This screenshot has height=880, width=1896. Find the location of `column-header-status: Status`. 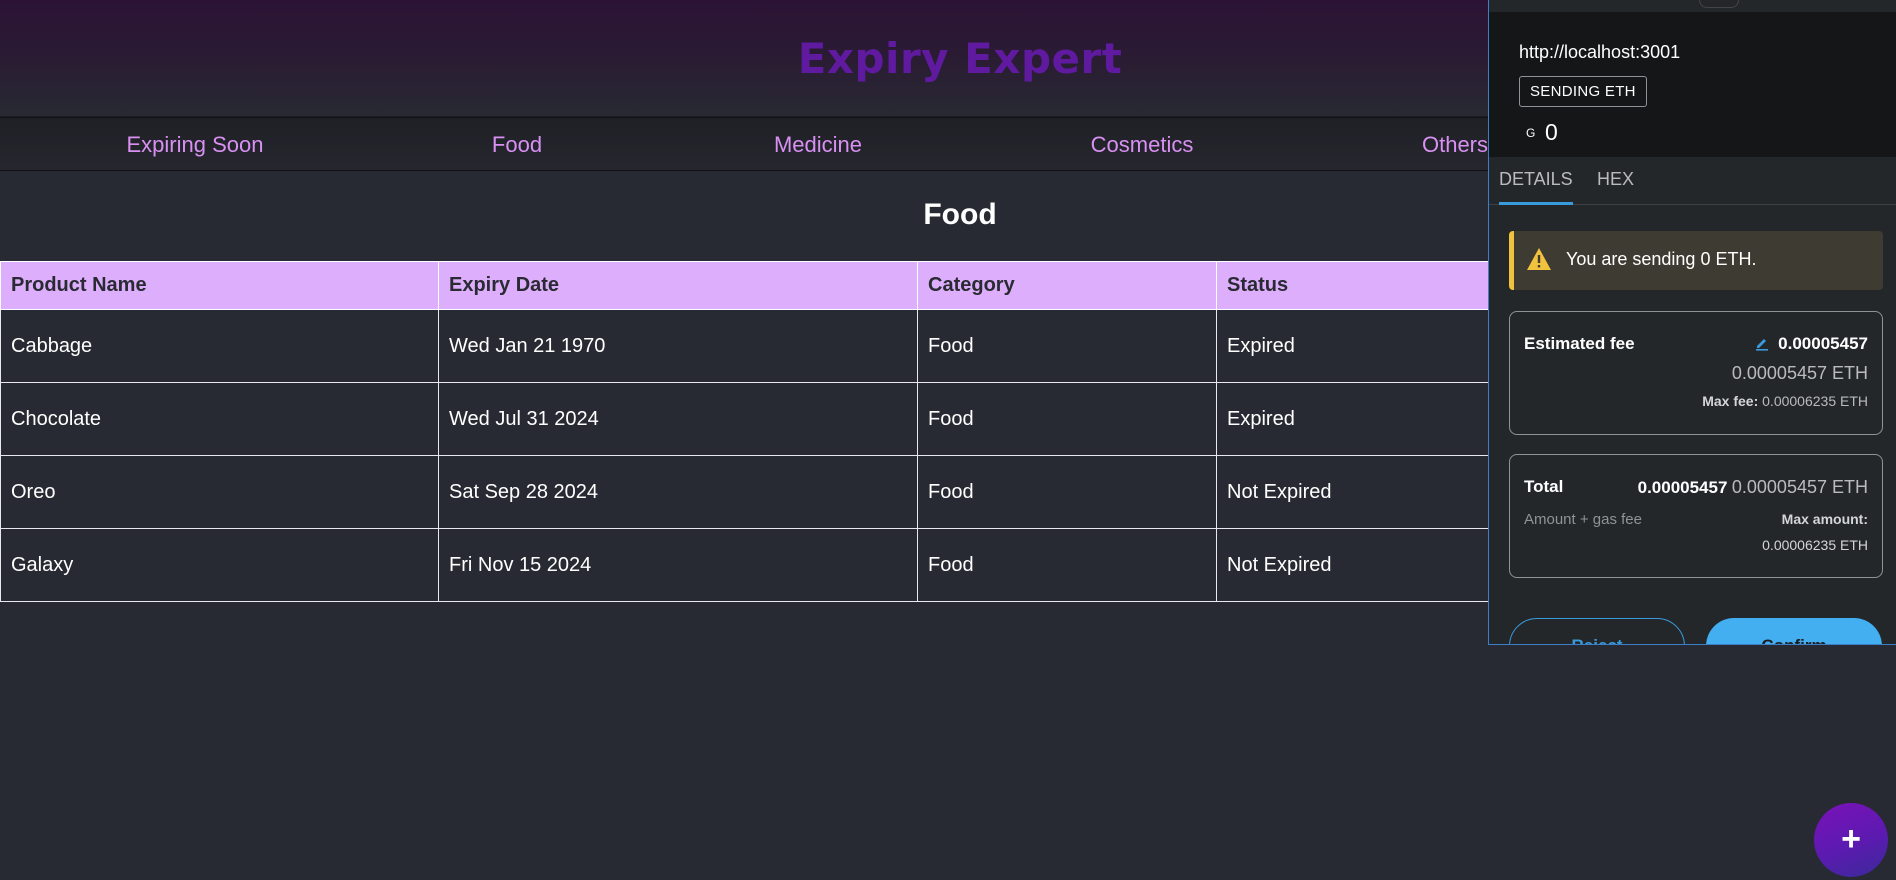

column-header-status: Status is located at coordinates (1358, 285).